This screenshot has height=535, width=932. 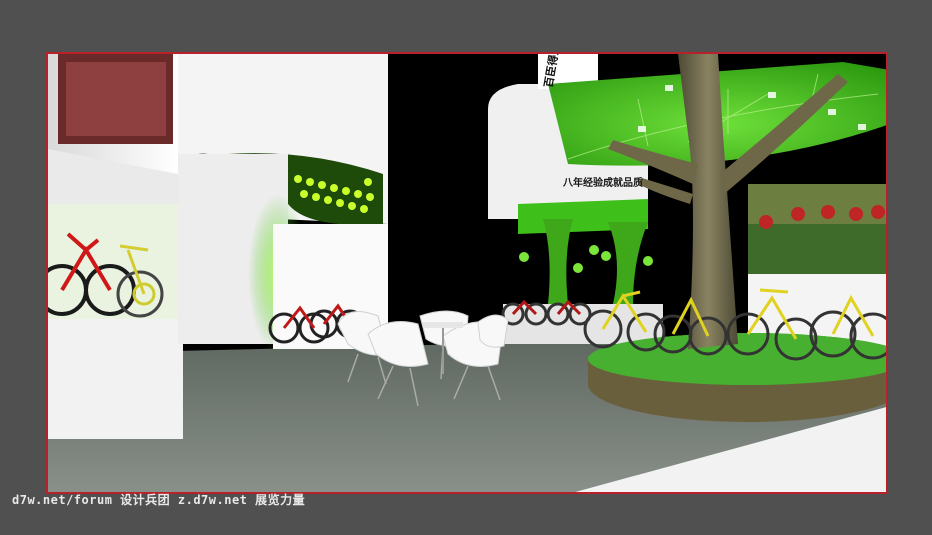 What do you see at coordinates (159, 500) in the screenshot?
I see `watermark-text: d7w.net/forum 设计兵团 z.d7w.net 展览力量` at bounding box center [159, 500].